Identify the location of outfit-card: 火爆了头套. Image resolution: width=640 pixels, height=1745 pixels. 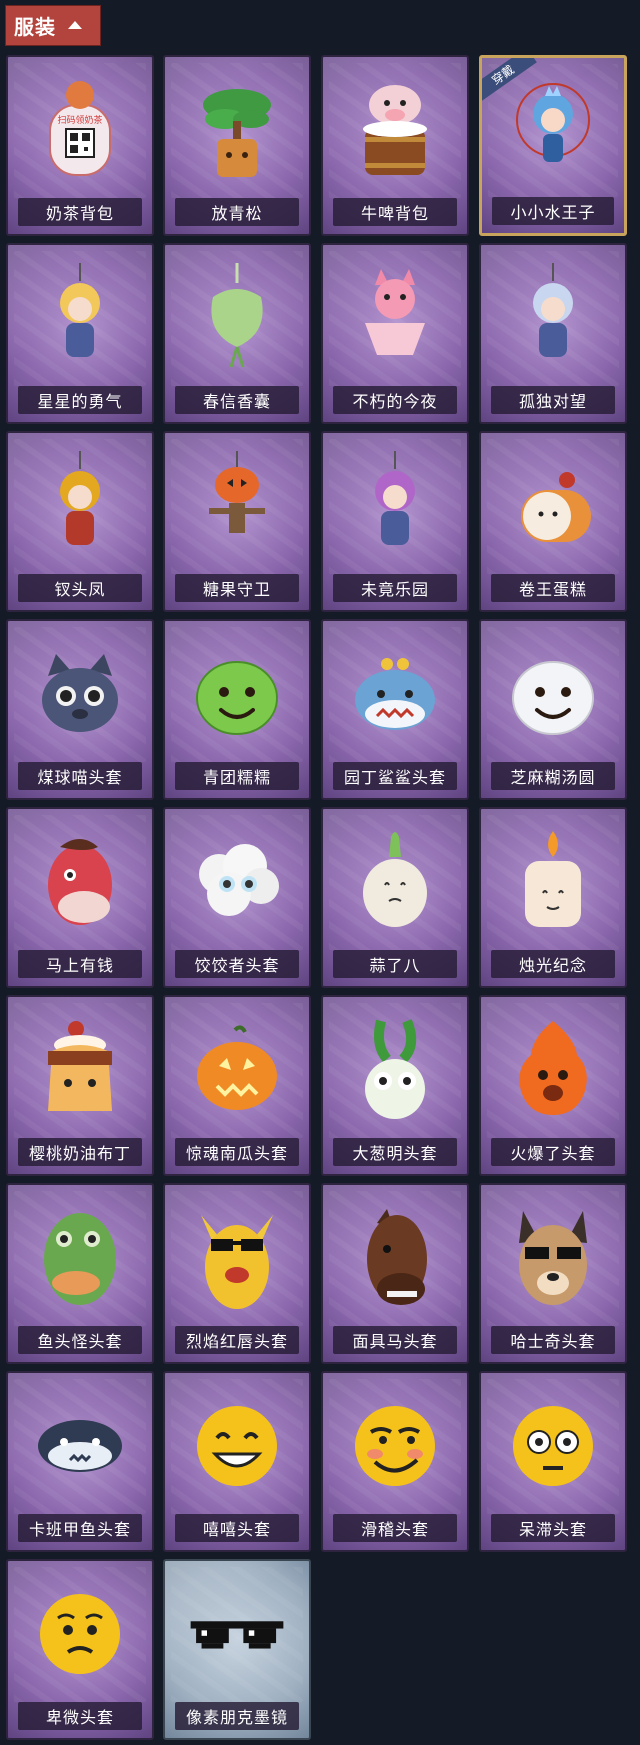
(553, 1085).